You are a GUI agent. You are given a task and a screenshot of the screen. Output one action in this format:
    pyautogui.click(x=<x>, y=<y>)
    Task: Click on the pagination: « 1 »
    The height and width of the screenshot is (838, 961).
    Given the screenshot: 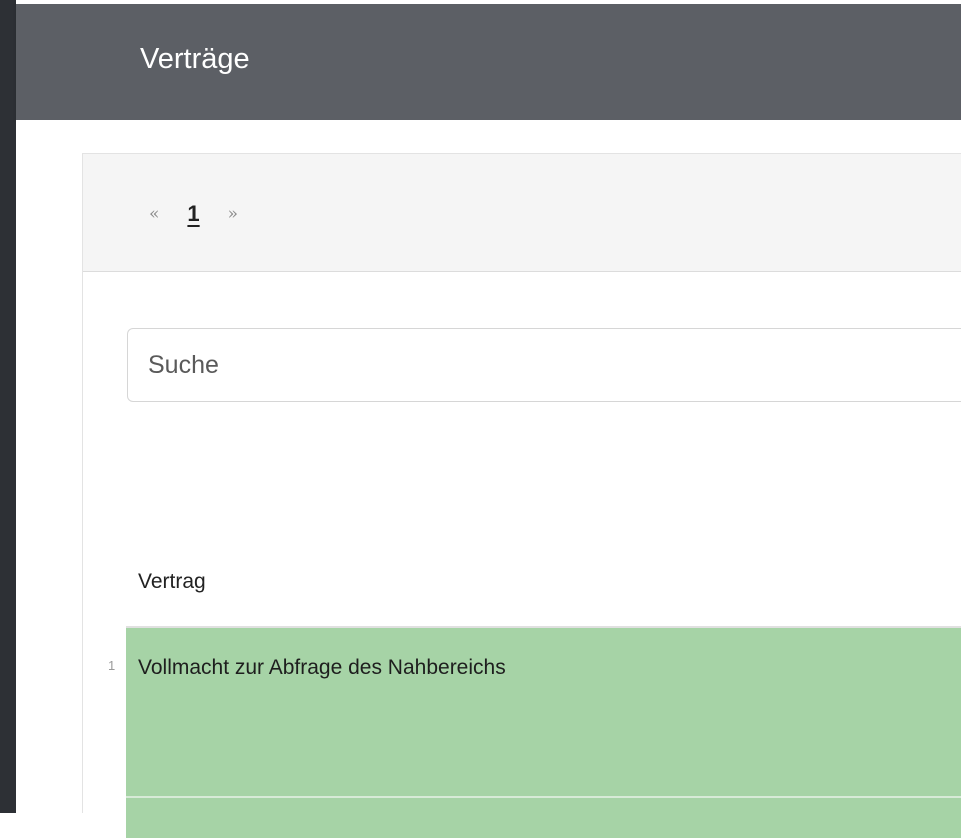 What is the action you would take?
    pyautogui.click(x=193, y=214)
    